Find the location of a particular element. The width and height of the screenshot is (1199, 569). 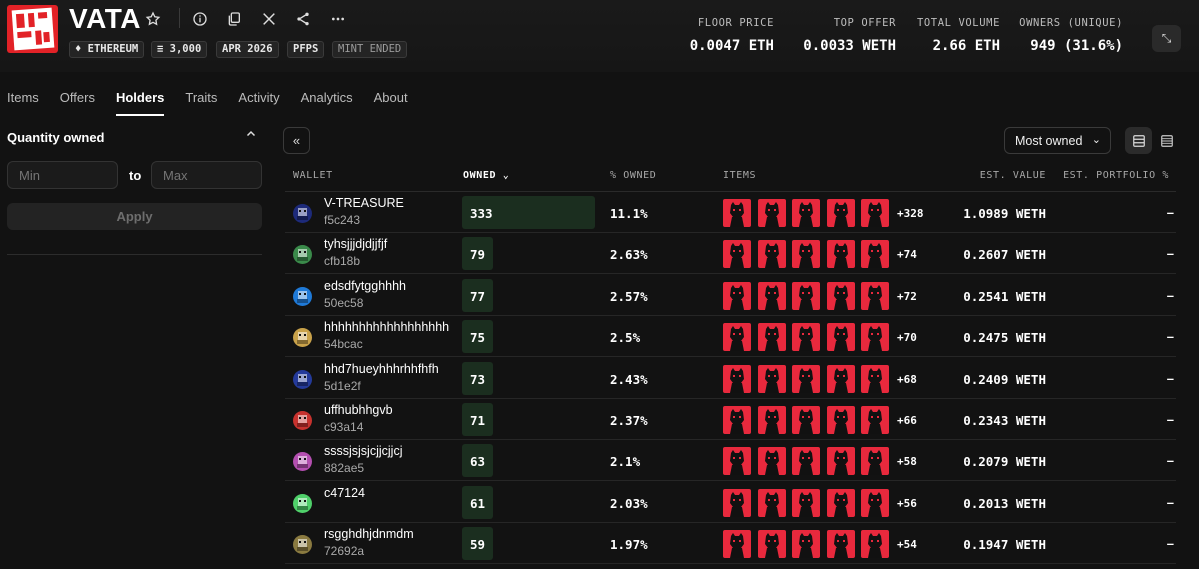

more-items-count: +66 is located at coordinates (907, 420).